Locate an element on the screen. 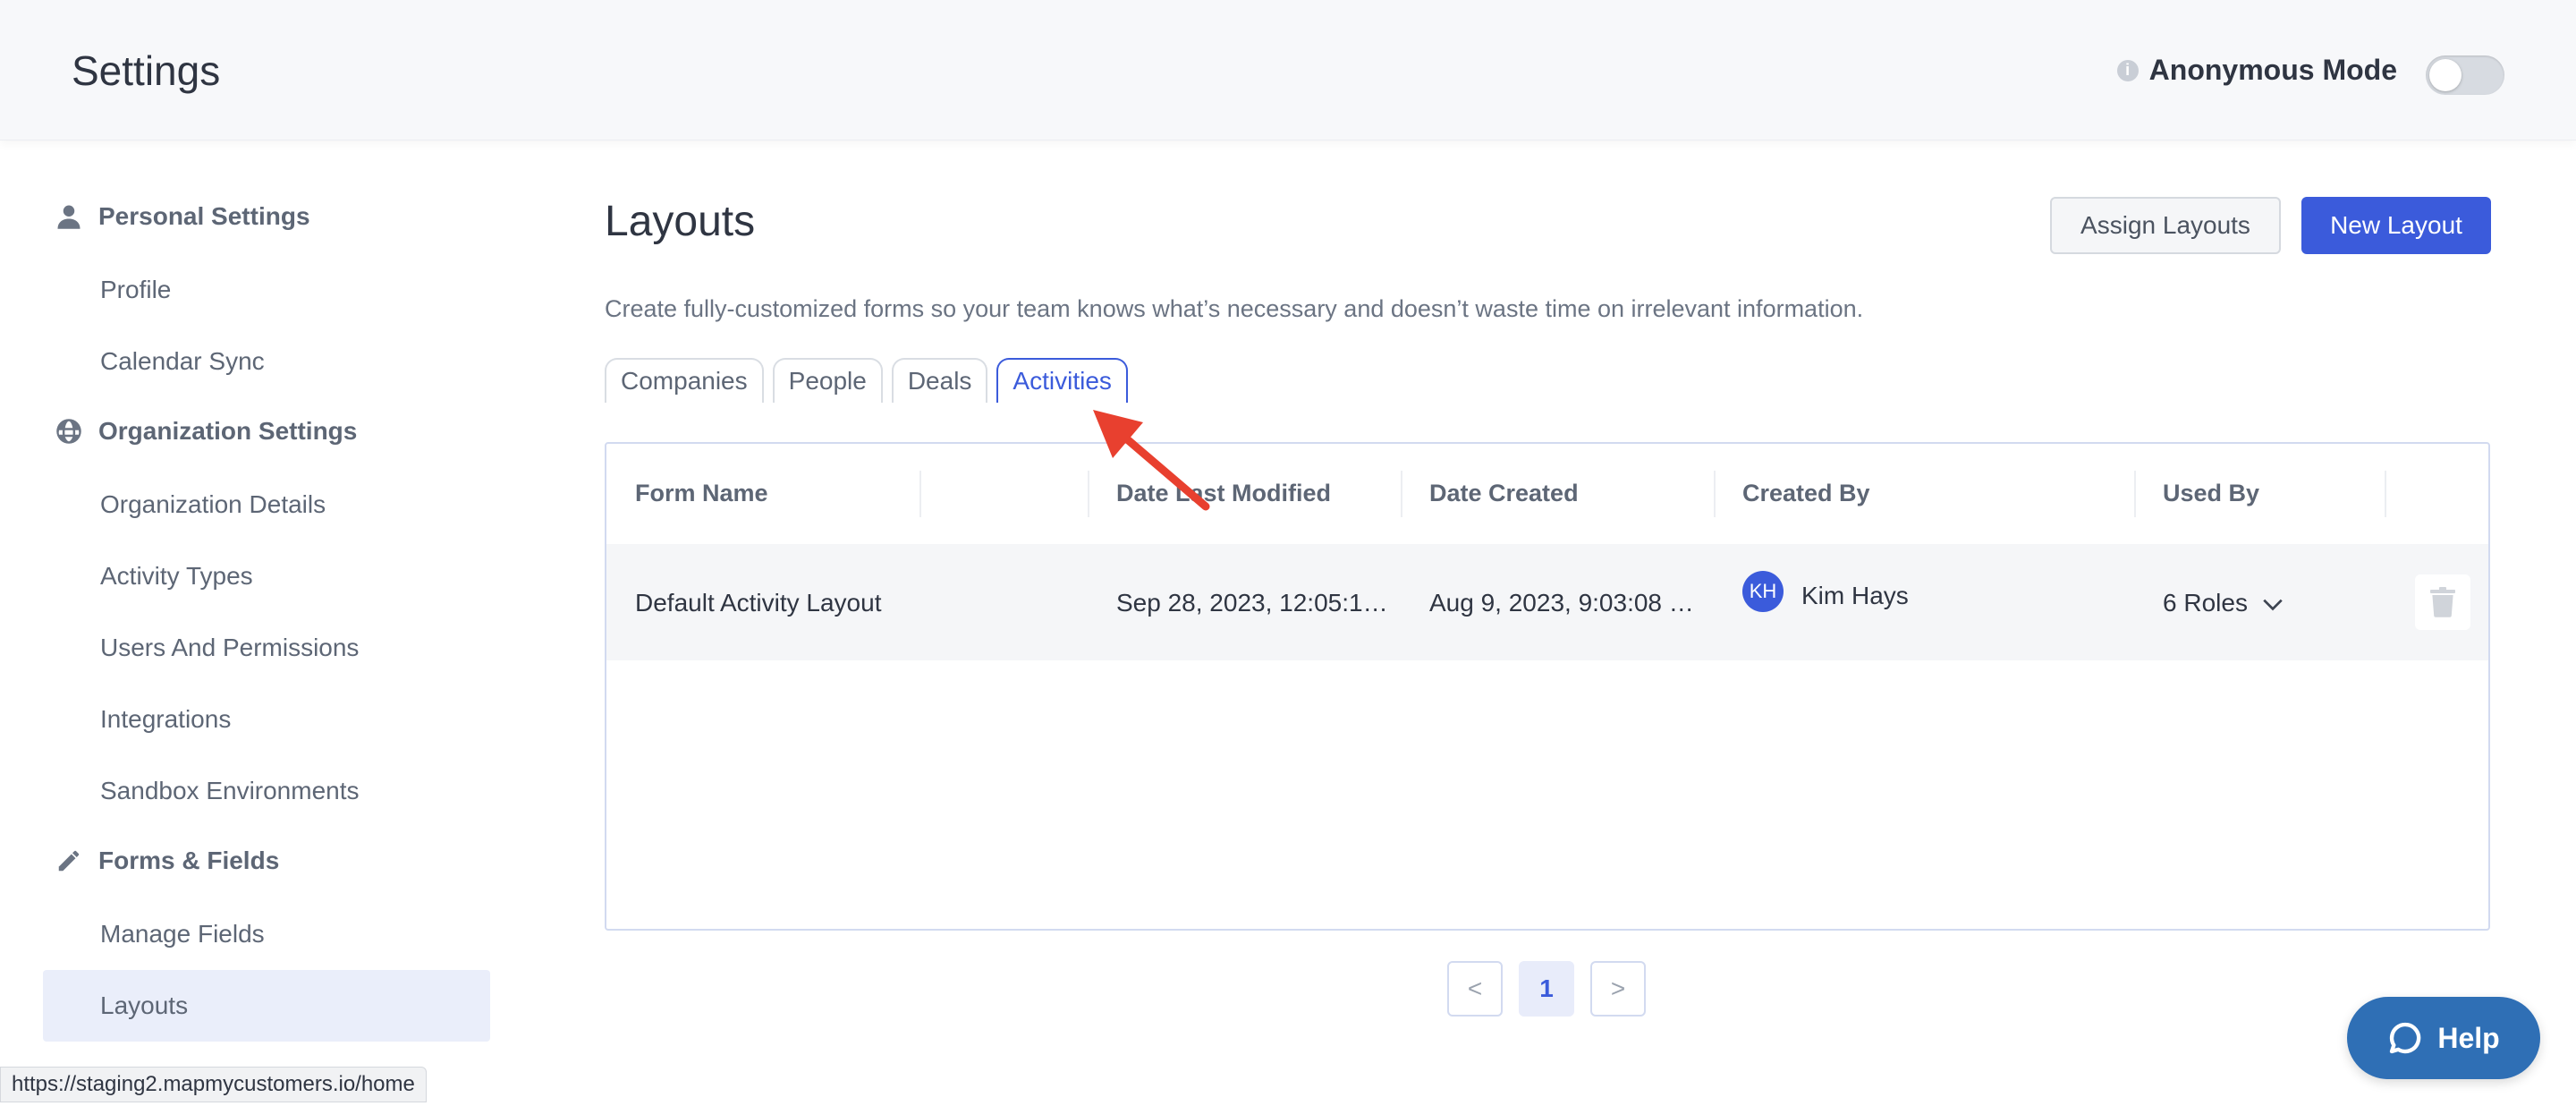 The image size is (2576, 1106). cell-used-by: 6 Roles is located at coordinates (2205, 603).